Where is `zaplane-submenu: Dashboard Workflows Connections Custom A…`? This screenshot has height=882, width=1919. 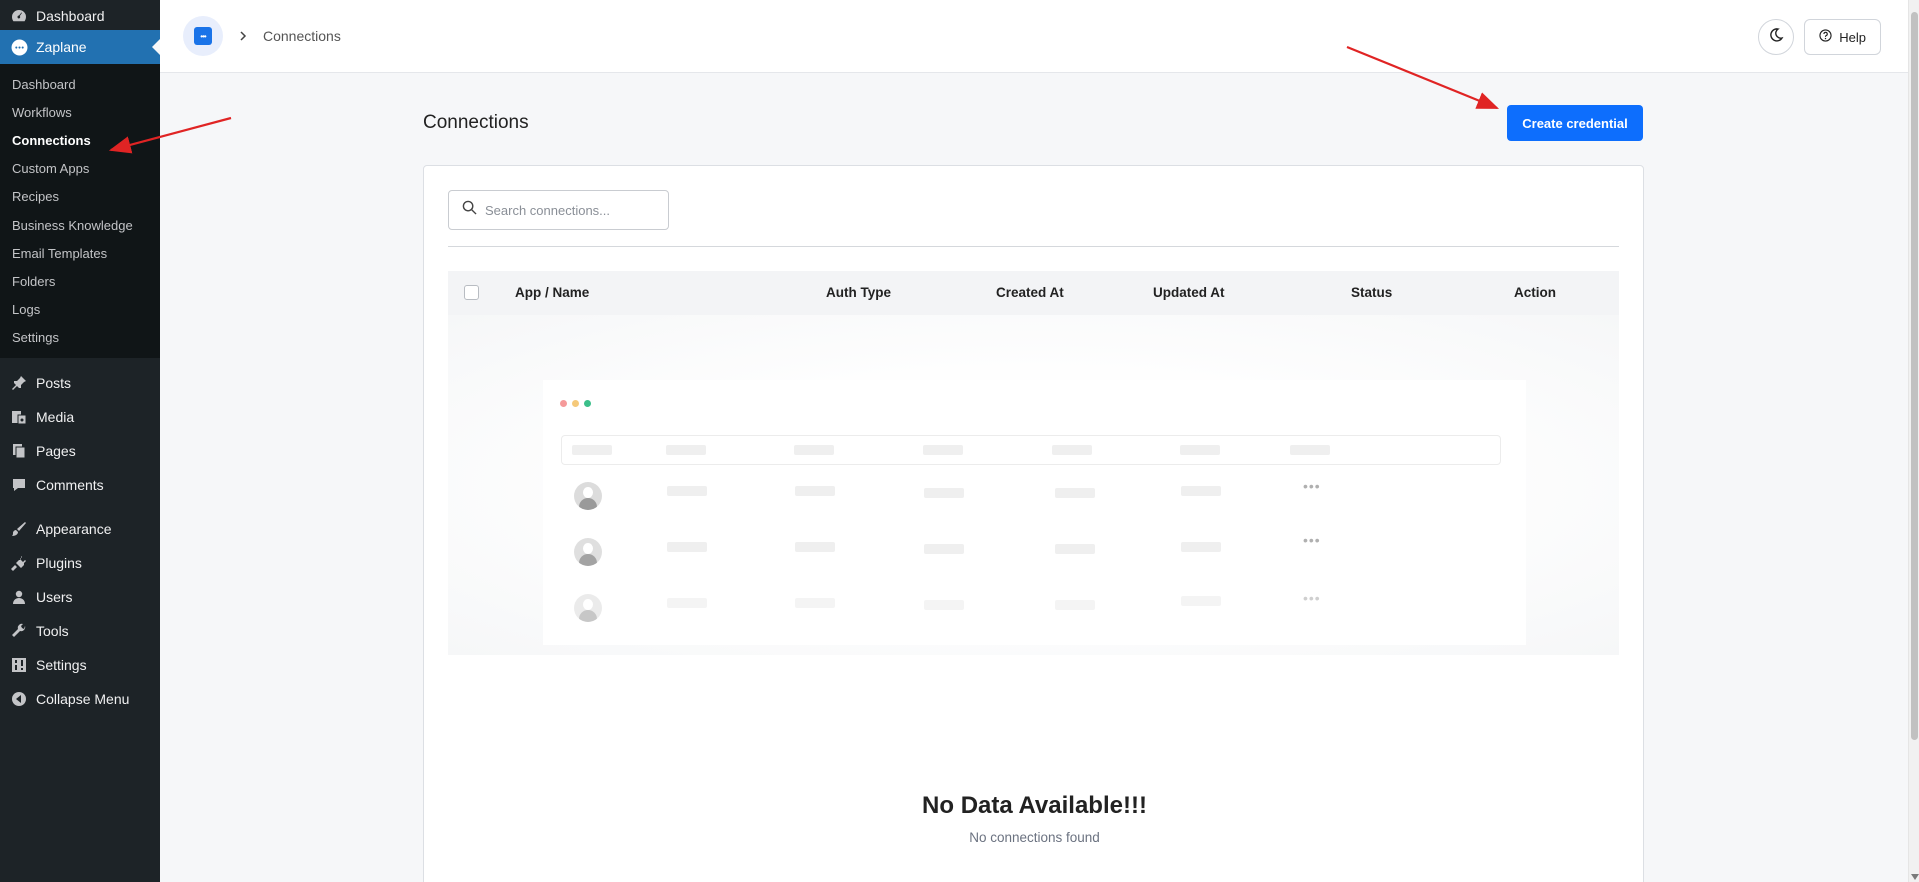
zaplane-submenu: Dashboard Workflows Connections Custom A… is located at coordinates (80, 211).